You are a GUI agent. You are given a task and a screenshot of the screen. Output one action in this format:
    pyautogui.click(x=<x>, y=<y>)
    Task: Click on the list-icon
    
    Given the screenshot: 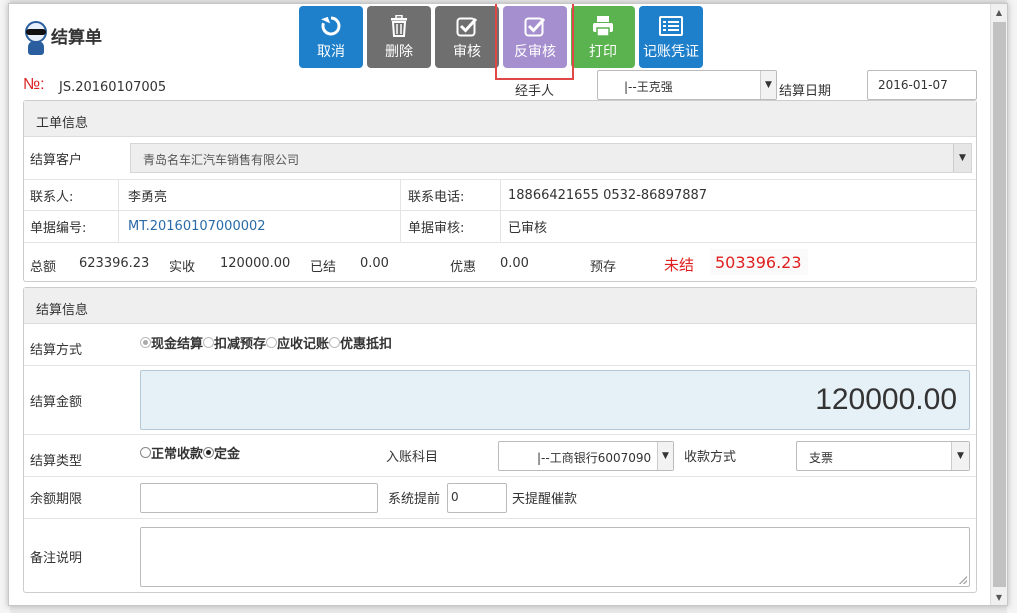 What is the action you would take?
    pyautogui.click(x=671, y=26)
    